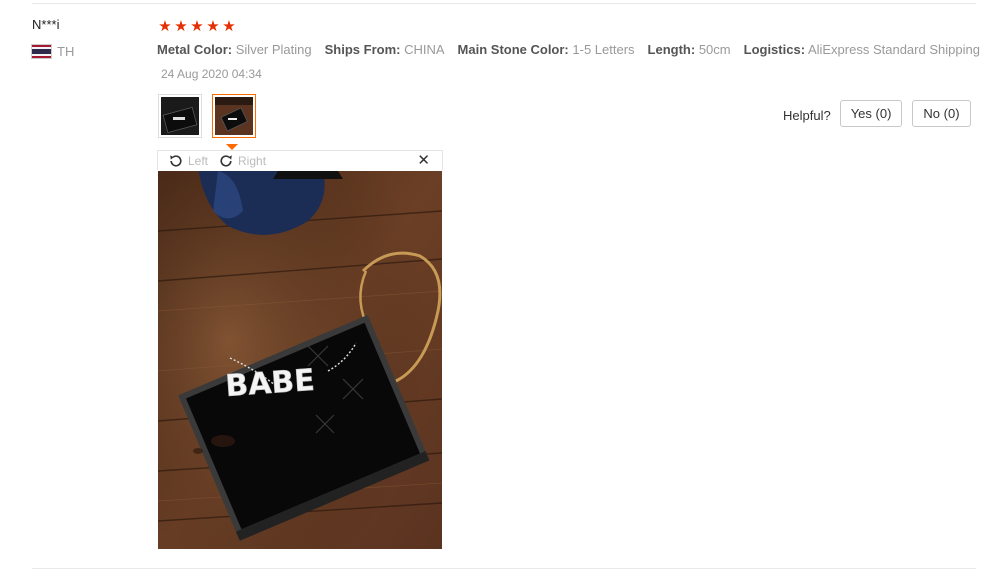 The image size is (994, 580). I want to click on review-thumbnail-selected, so click(234, 116).